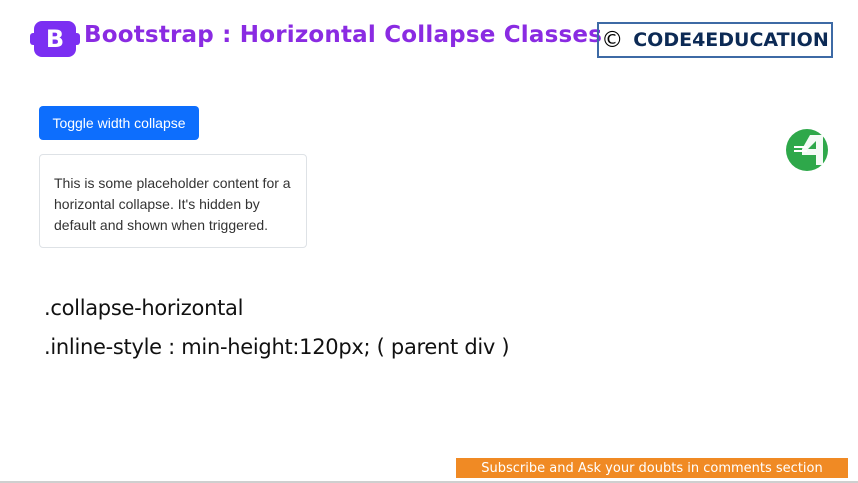 The width and height of the screenshot is (858, 483). I want to click on bootstrap-logo-letter: B, so click(55, 39).